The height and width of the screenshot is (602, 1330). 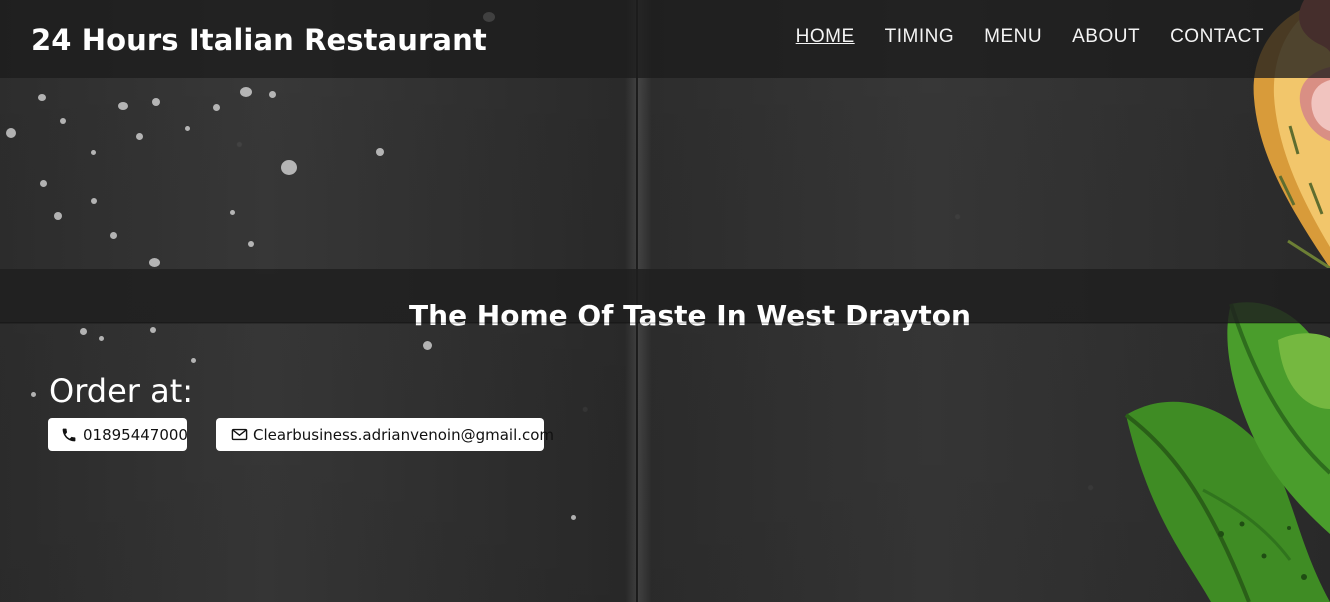 I want to click on brand-title: 24 Hours Italian Restaurant, so click(x=259, y=40).